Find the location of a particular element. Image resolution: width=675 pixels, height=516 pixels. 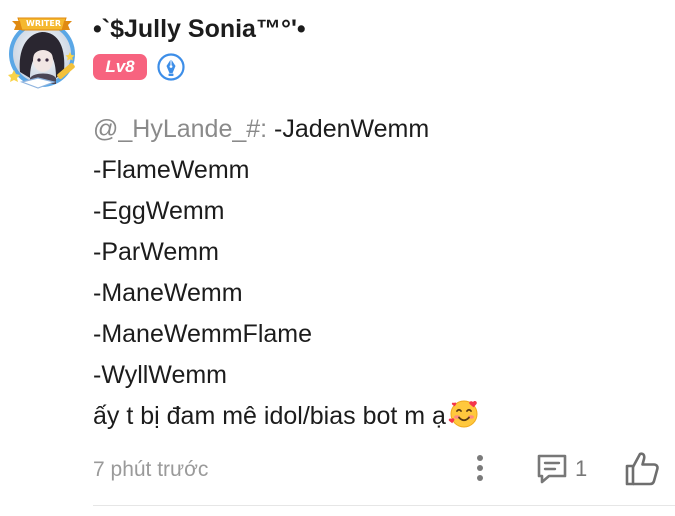

comment-timestamp: 7 phút trước is located at coordinates (151, 469).